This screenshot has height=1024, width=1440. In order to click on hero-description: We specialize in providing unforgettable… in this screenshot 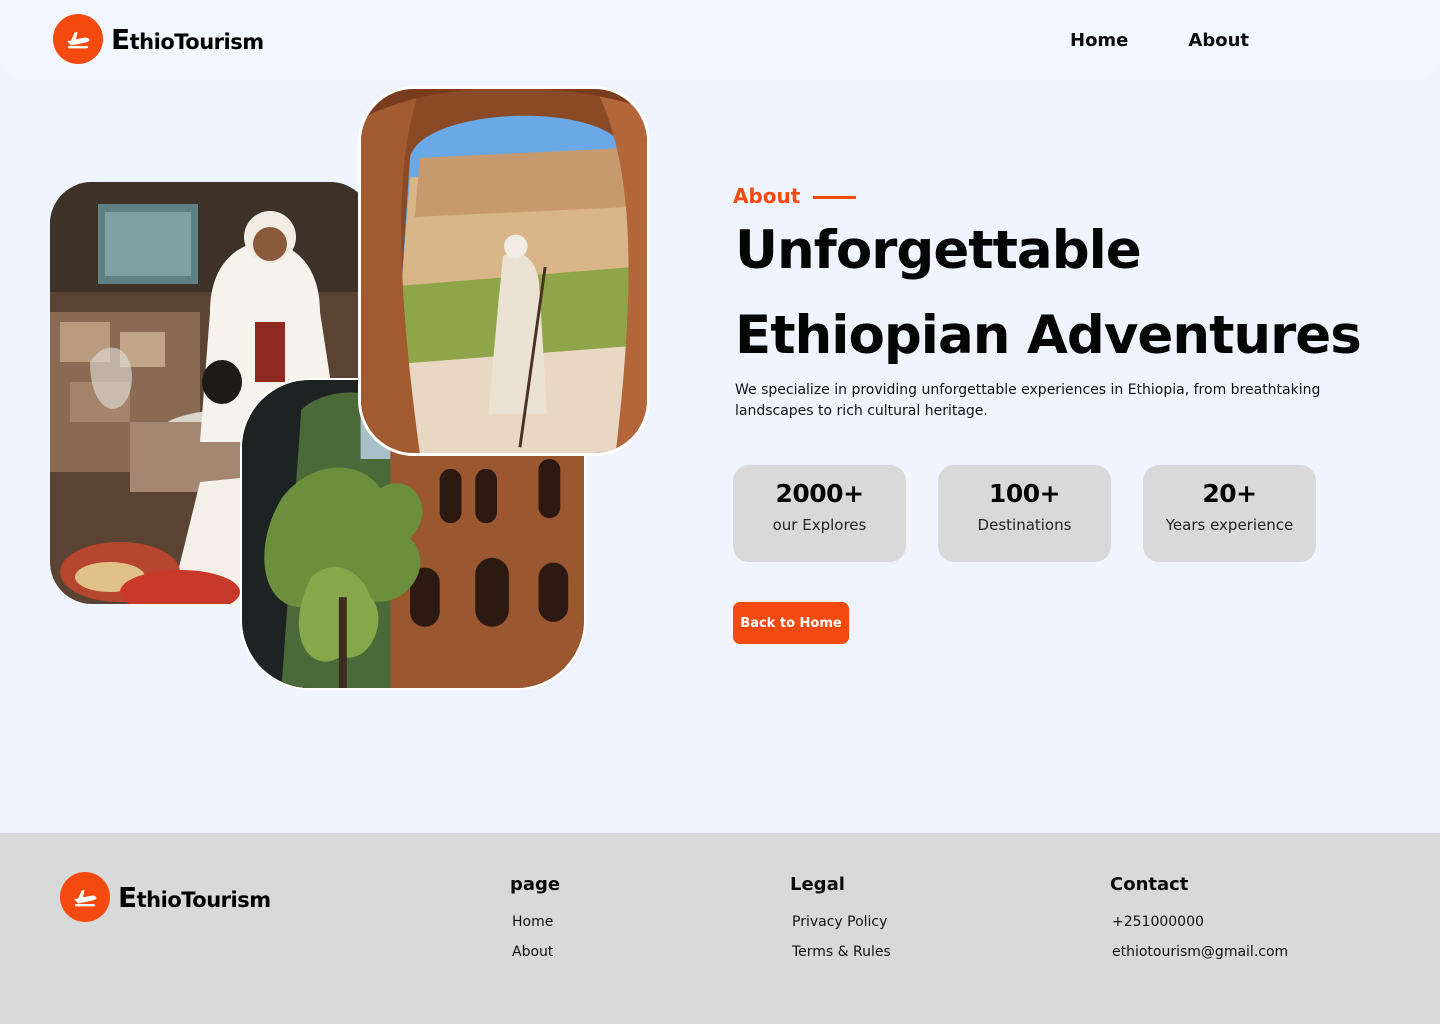, I will do `click(1028, 400)`.